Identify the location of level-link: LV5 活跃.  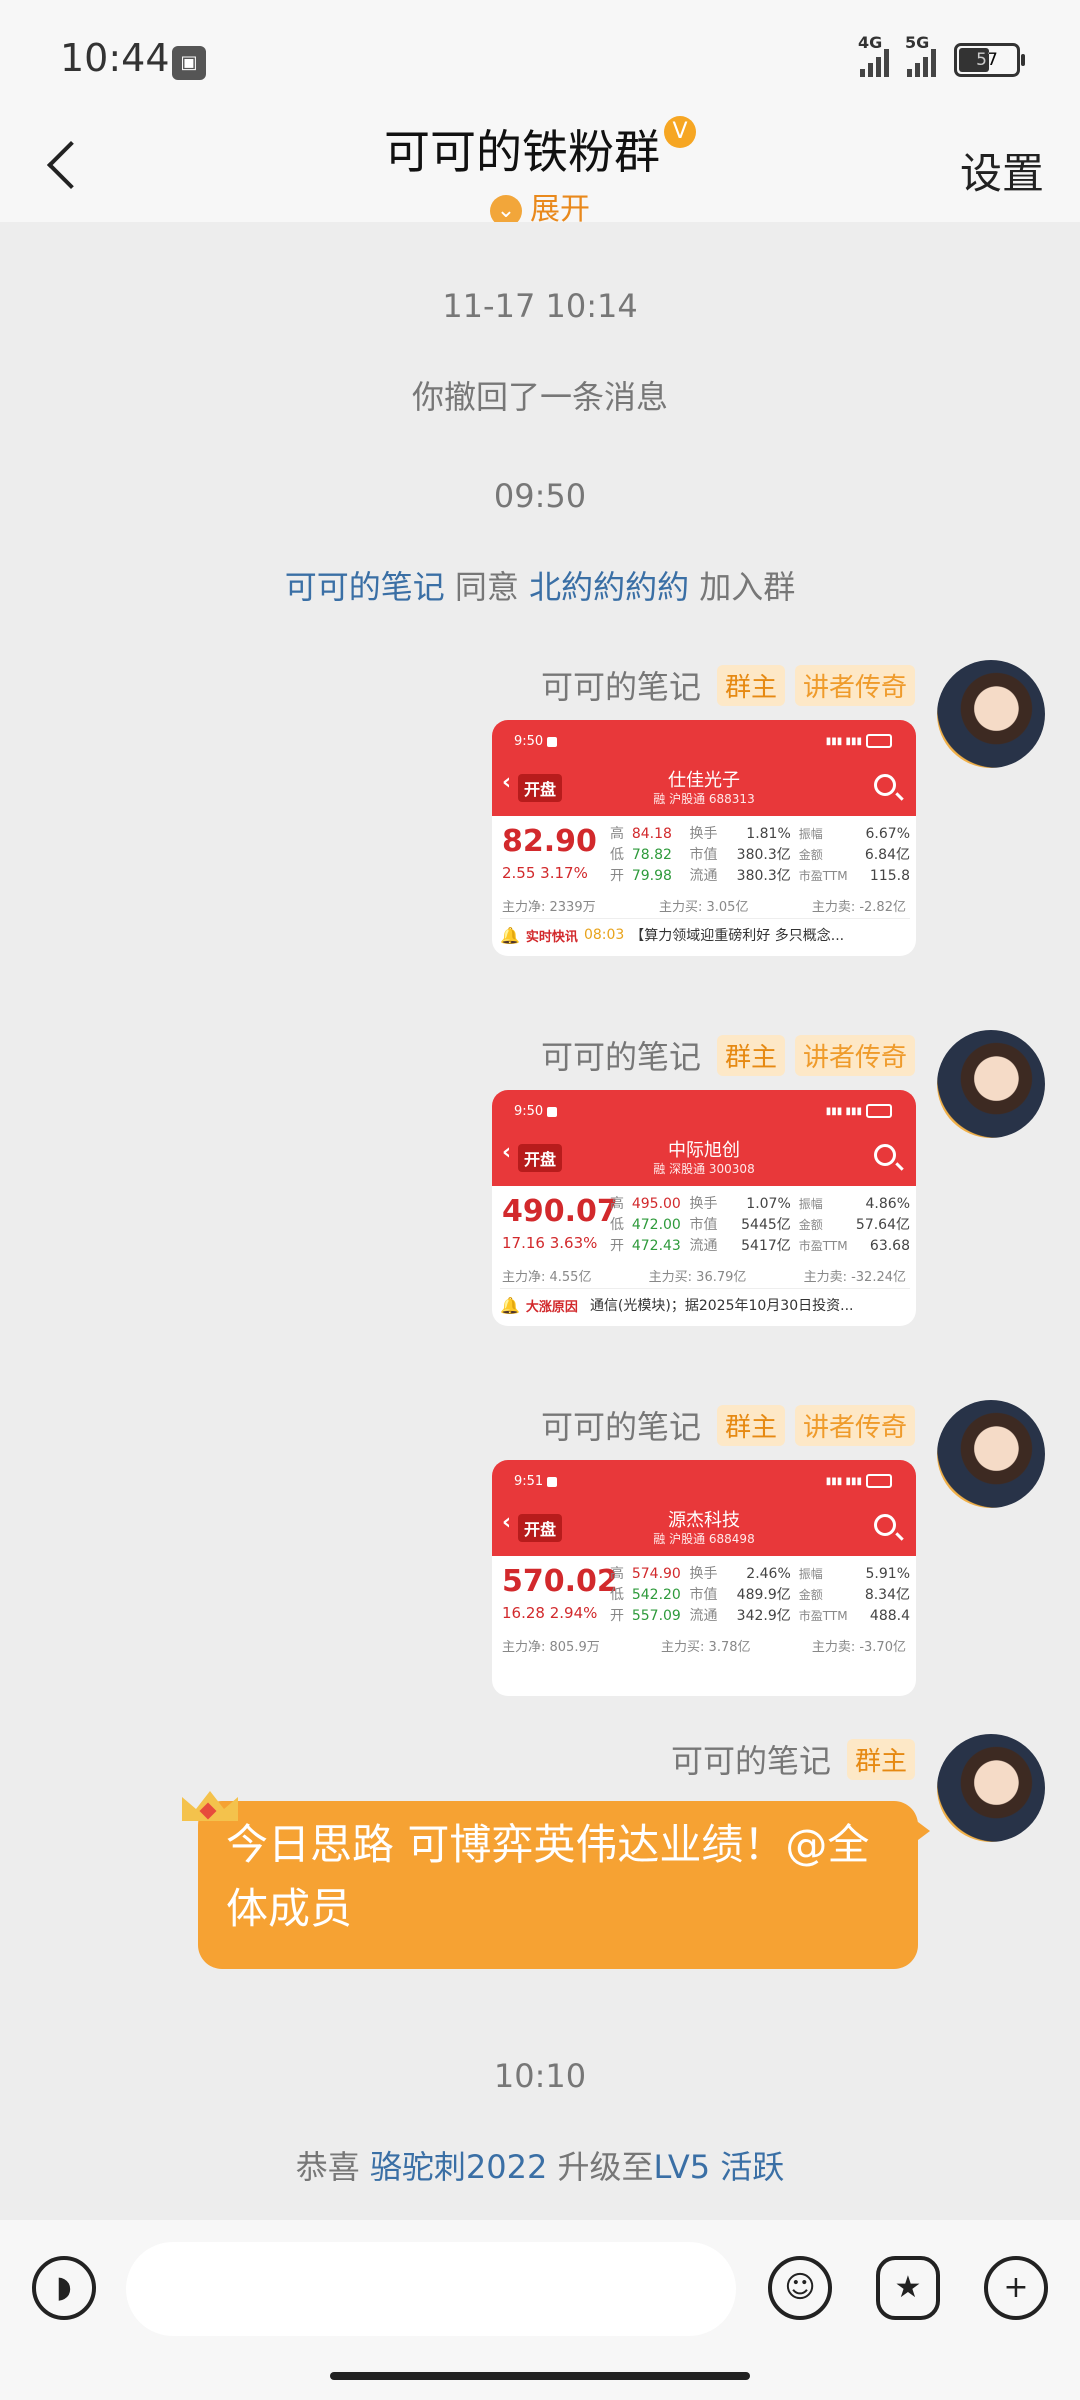
(719, 2167).